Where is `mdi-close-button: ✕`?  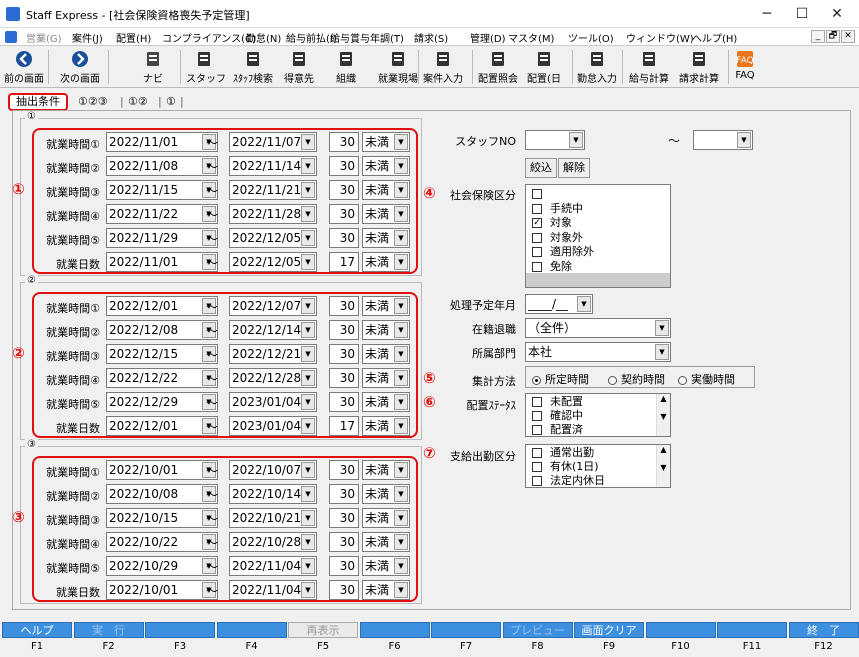 mdi-close-button: ✕ is located at coordinates (848, 36).